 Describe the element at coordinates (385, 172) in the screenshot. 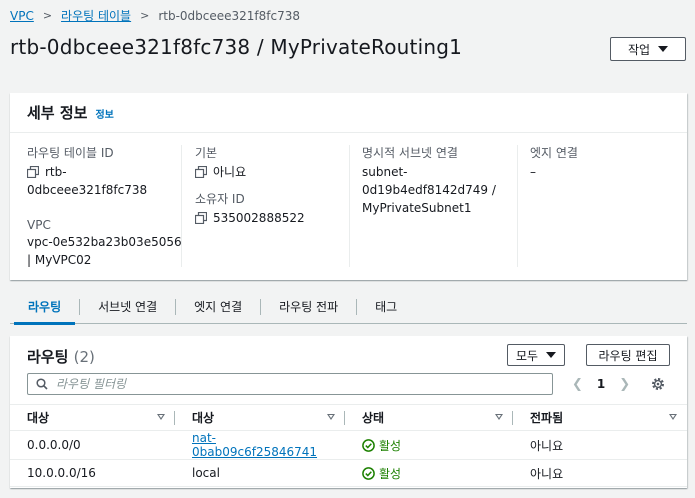

I see `subnet-link-line1: subnet-` at that location.